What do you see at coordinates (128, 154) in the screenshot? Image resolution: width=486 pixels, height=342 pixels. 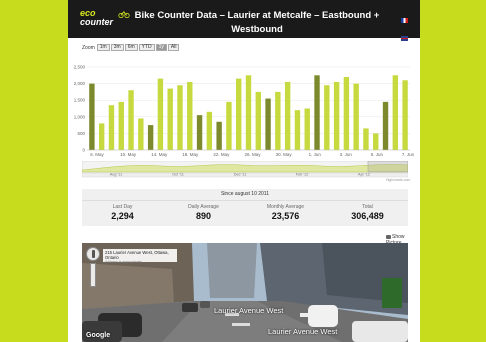 I see `x-tick-label: 10. May` at bounding box center [128, 154].